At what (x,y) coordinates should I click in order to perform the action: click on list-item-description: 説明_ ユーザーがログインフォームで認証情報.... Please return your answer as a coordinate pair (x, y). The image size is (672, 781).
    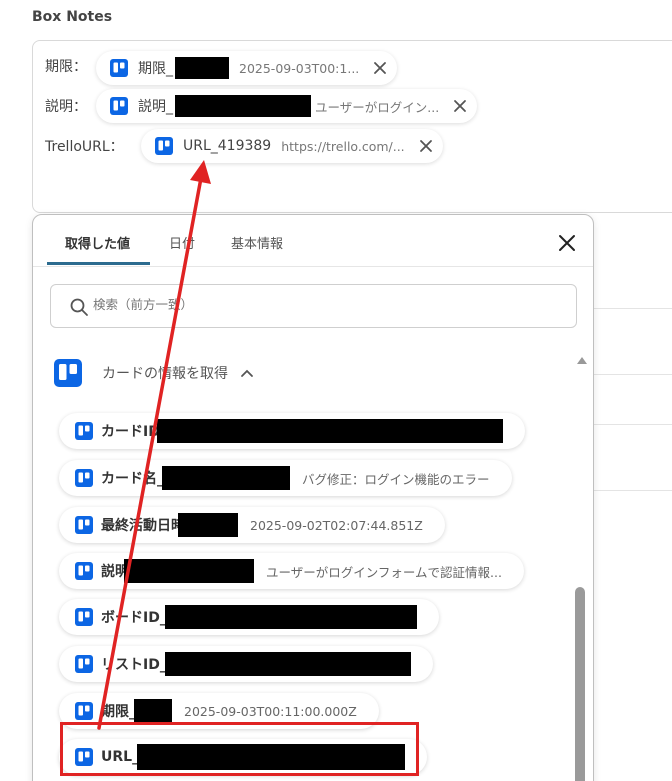
    Looking at the image, I should click on (291, 571).